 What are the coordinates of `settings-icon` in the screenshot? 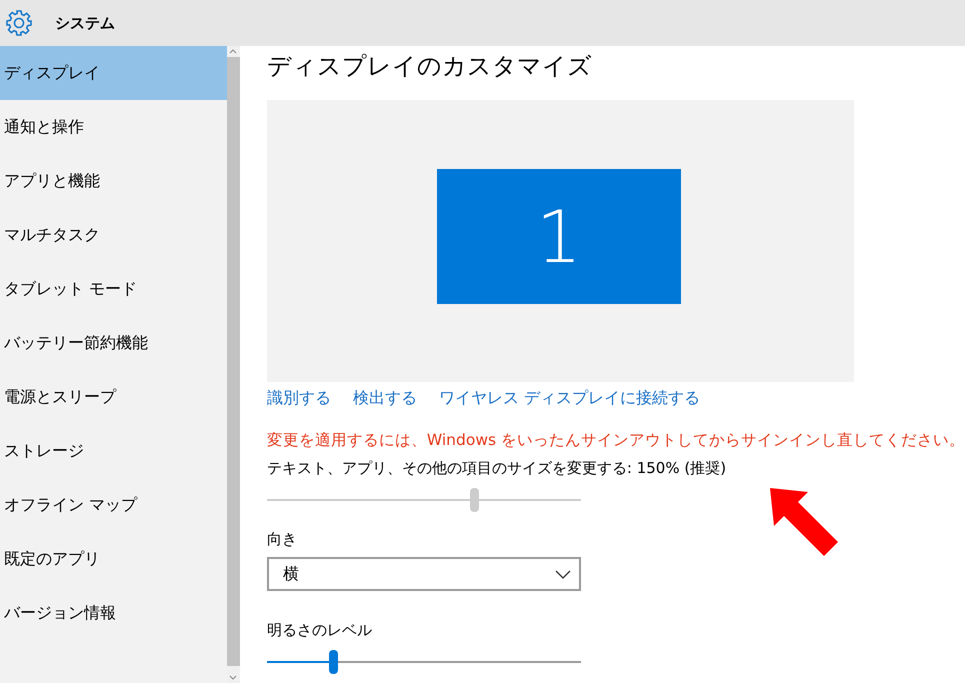 It's located at (19, 23).